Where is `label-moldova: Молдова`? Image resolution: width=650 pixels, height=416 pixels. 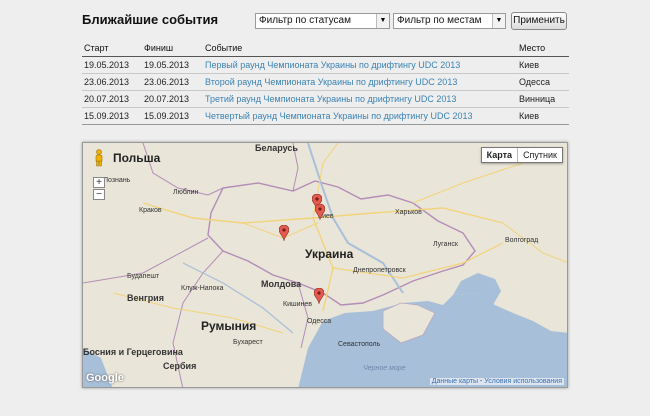
label-moldova: Молдова is located at coordinates (281, 284).